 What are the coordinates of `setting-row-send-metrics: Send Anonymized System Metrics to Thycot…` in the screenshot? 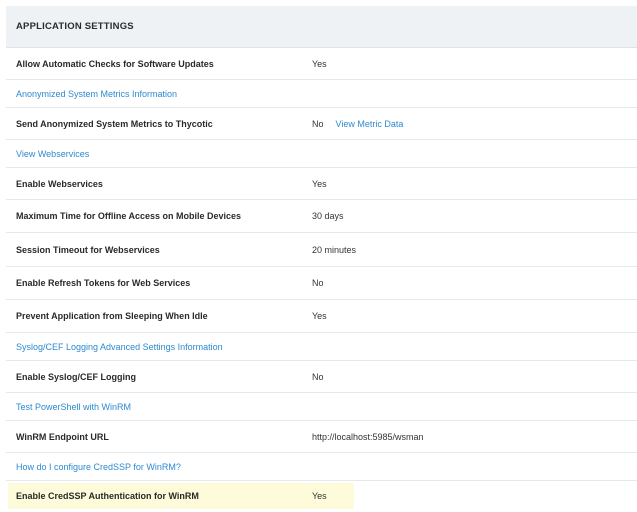 It's located at (321, 124).